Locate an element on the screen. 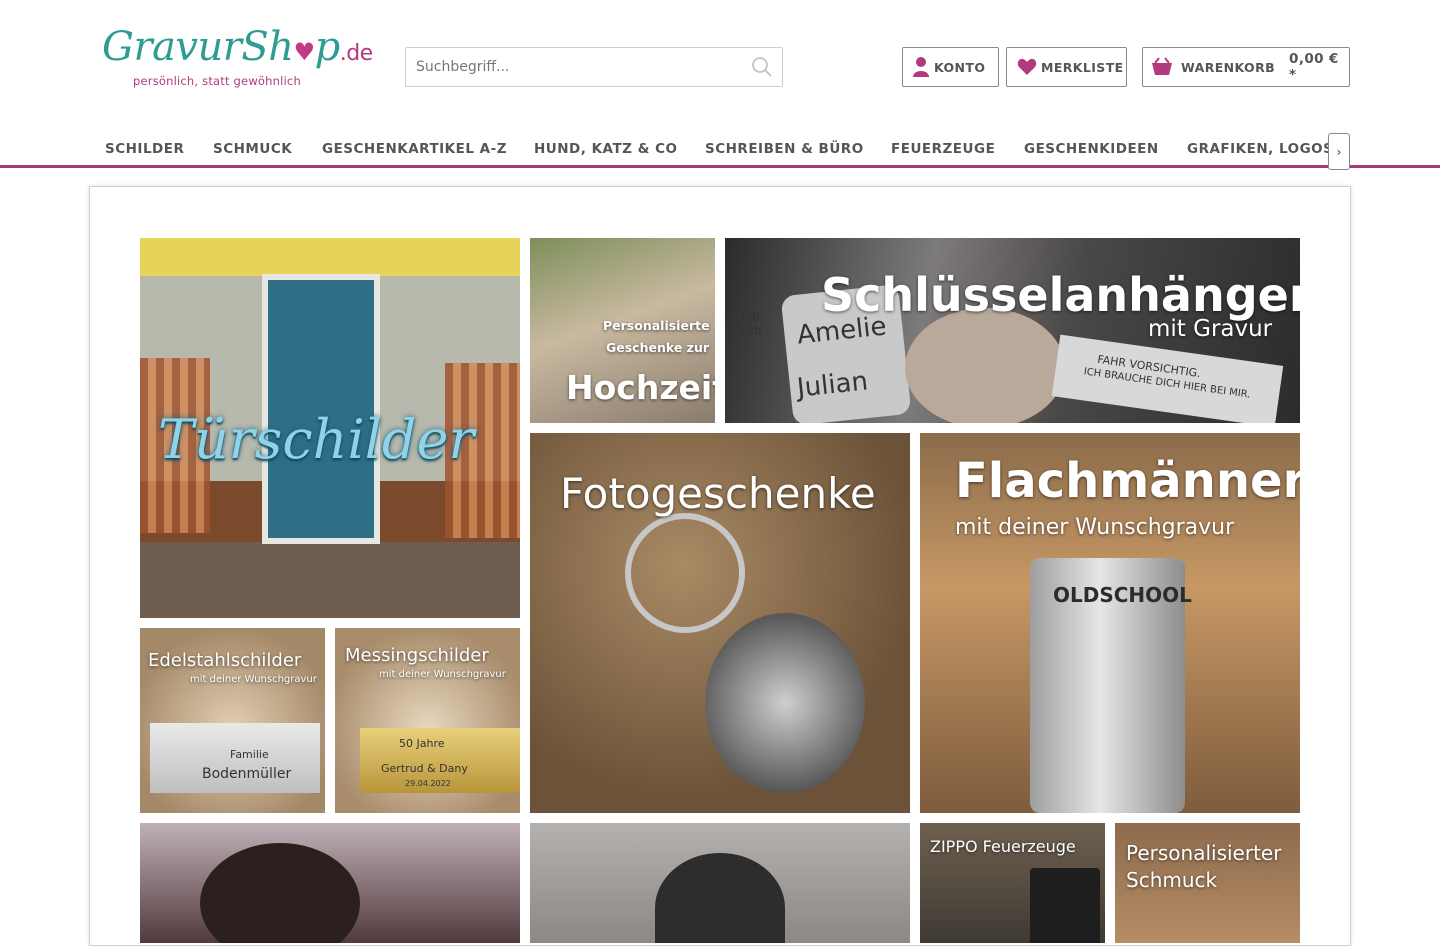  tile-zippo: ZIPPO Feuerzeuge is located at coordinates (1012, 883).